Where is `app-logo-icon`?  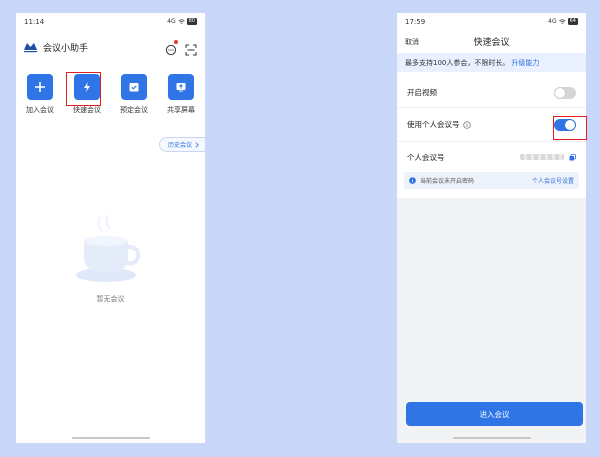
app-logo-icon is located at coordinates (30, 48).